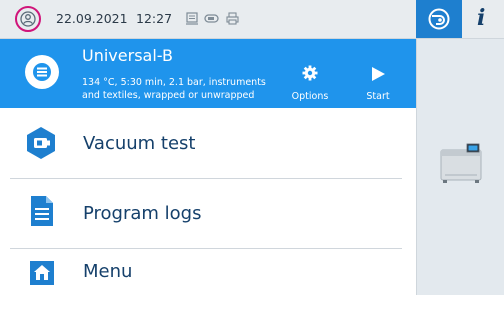  Describe the element at coordinates (42, 273) in the screenshot. I see `home-icon` at that location.